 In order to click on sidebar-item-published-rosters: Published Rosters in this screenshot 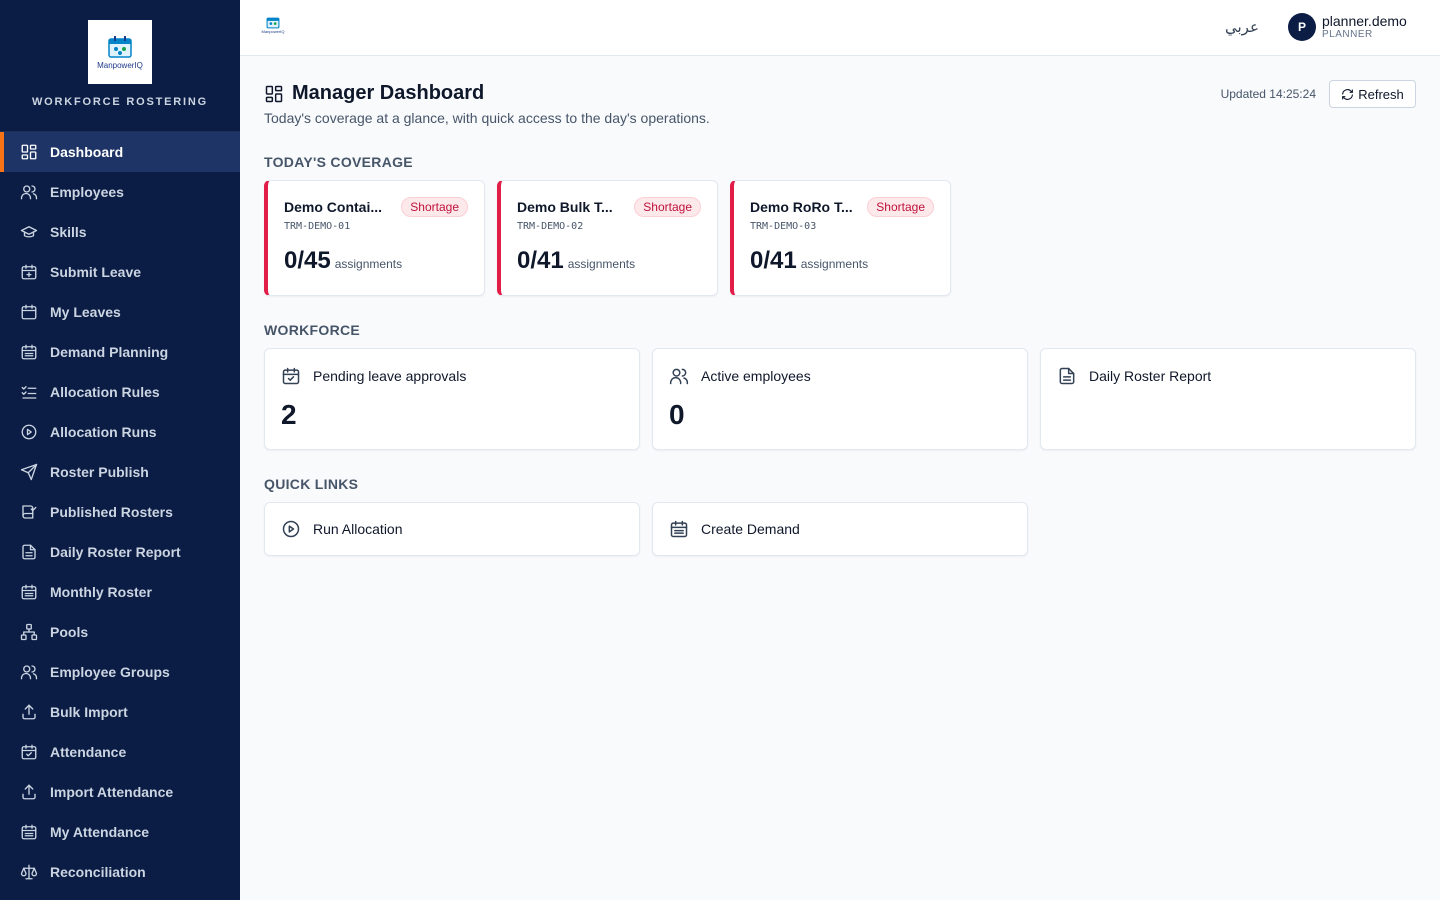, I will do `click(120, 512)`.